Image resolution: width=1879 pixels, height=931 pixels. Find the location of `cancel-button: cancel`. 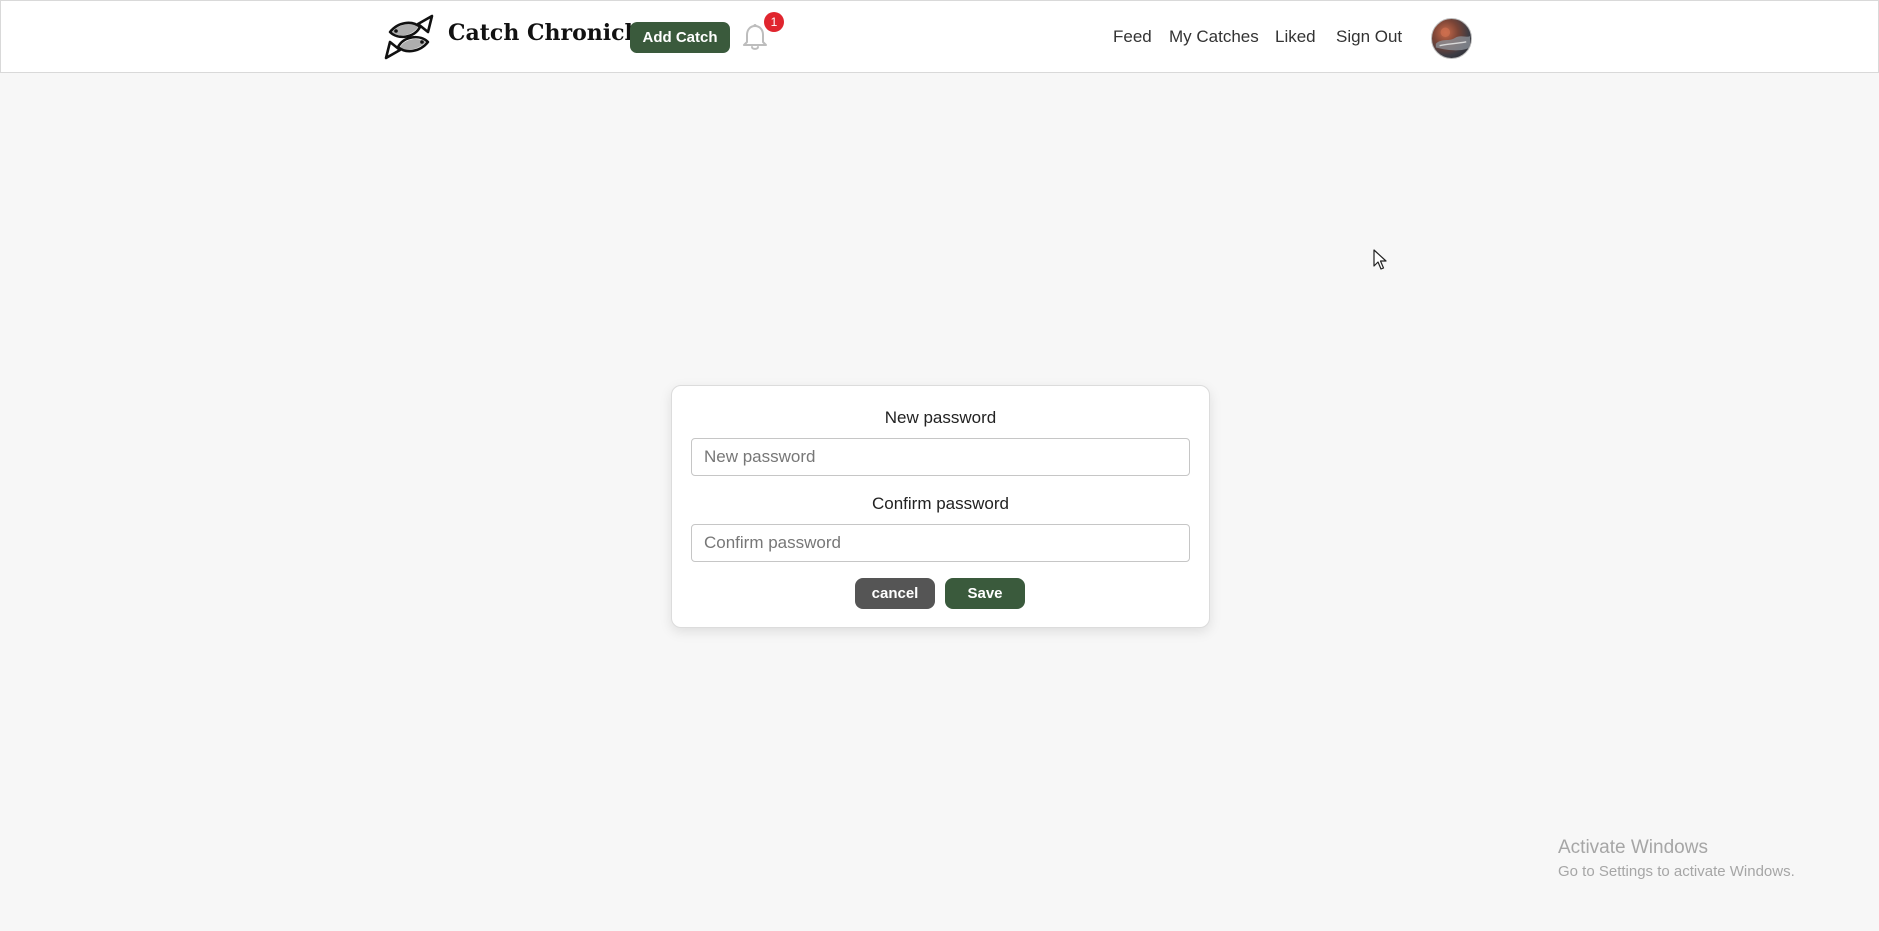

cancel-button: cancel is located at coordinates (895, 593).